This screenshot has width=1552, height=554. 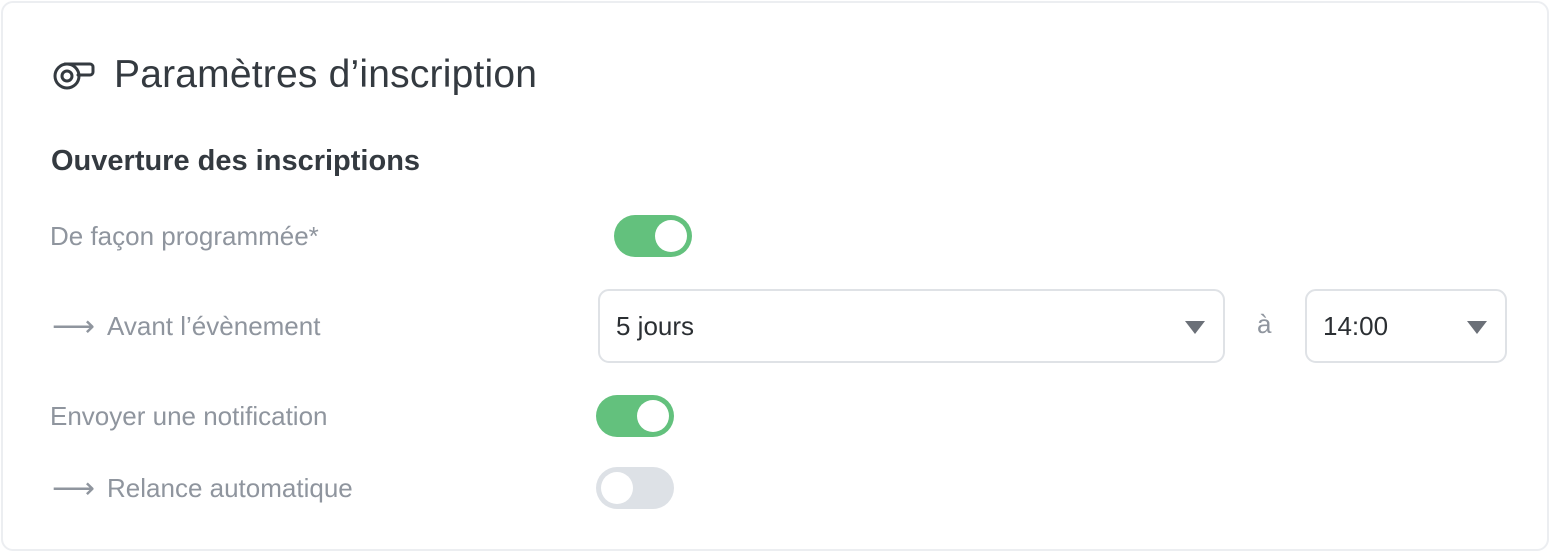 What do you see at coordinates (1406, 326) in the screenshot?
I see `time-select: 14:00` at bounding box center [1406, 326].